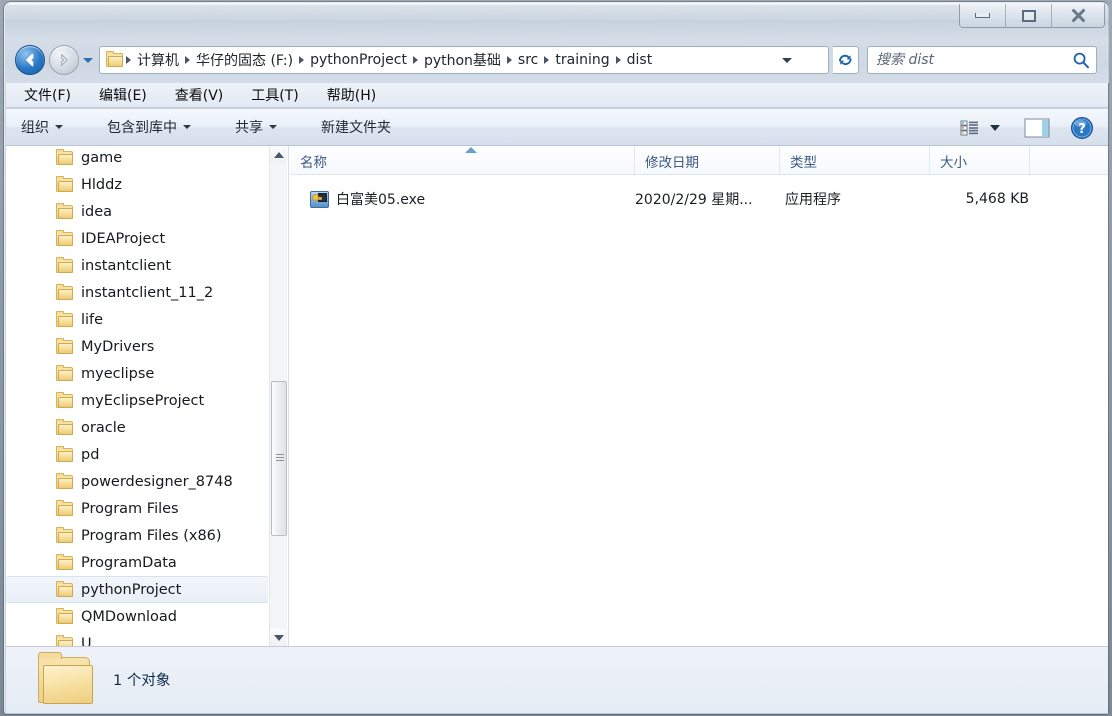 The image size is (1112, 716). Describe the element at coordinates (130, 508) in the screenshot. I see `tree-item-label: Program Files` at that location.